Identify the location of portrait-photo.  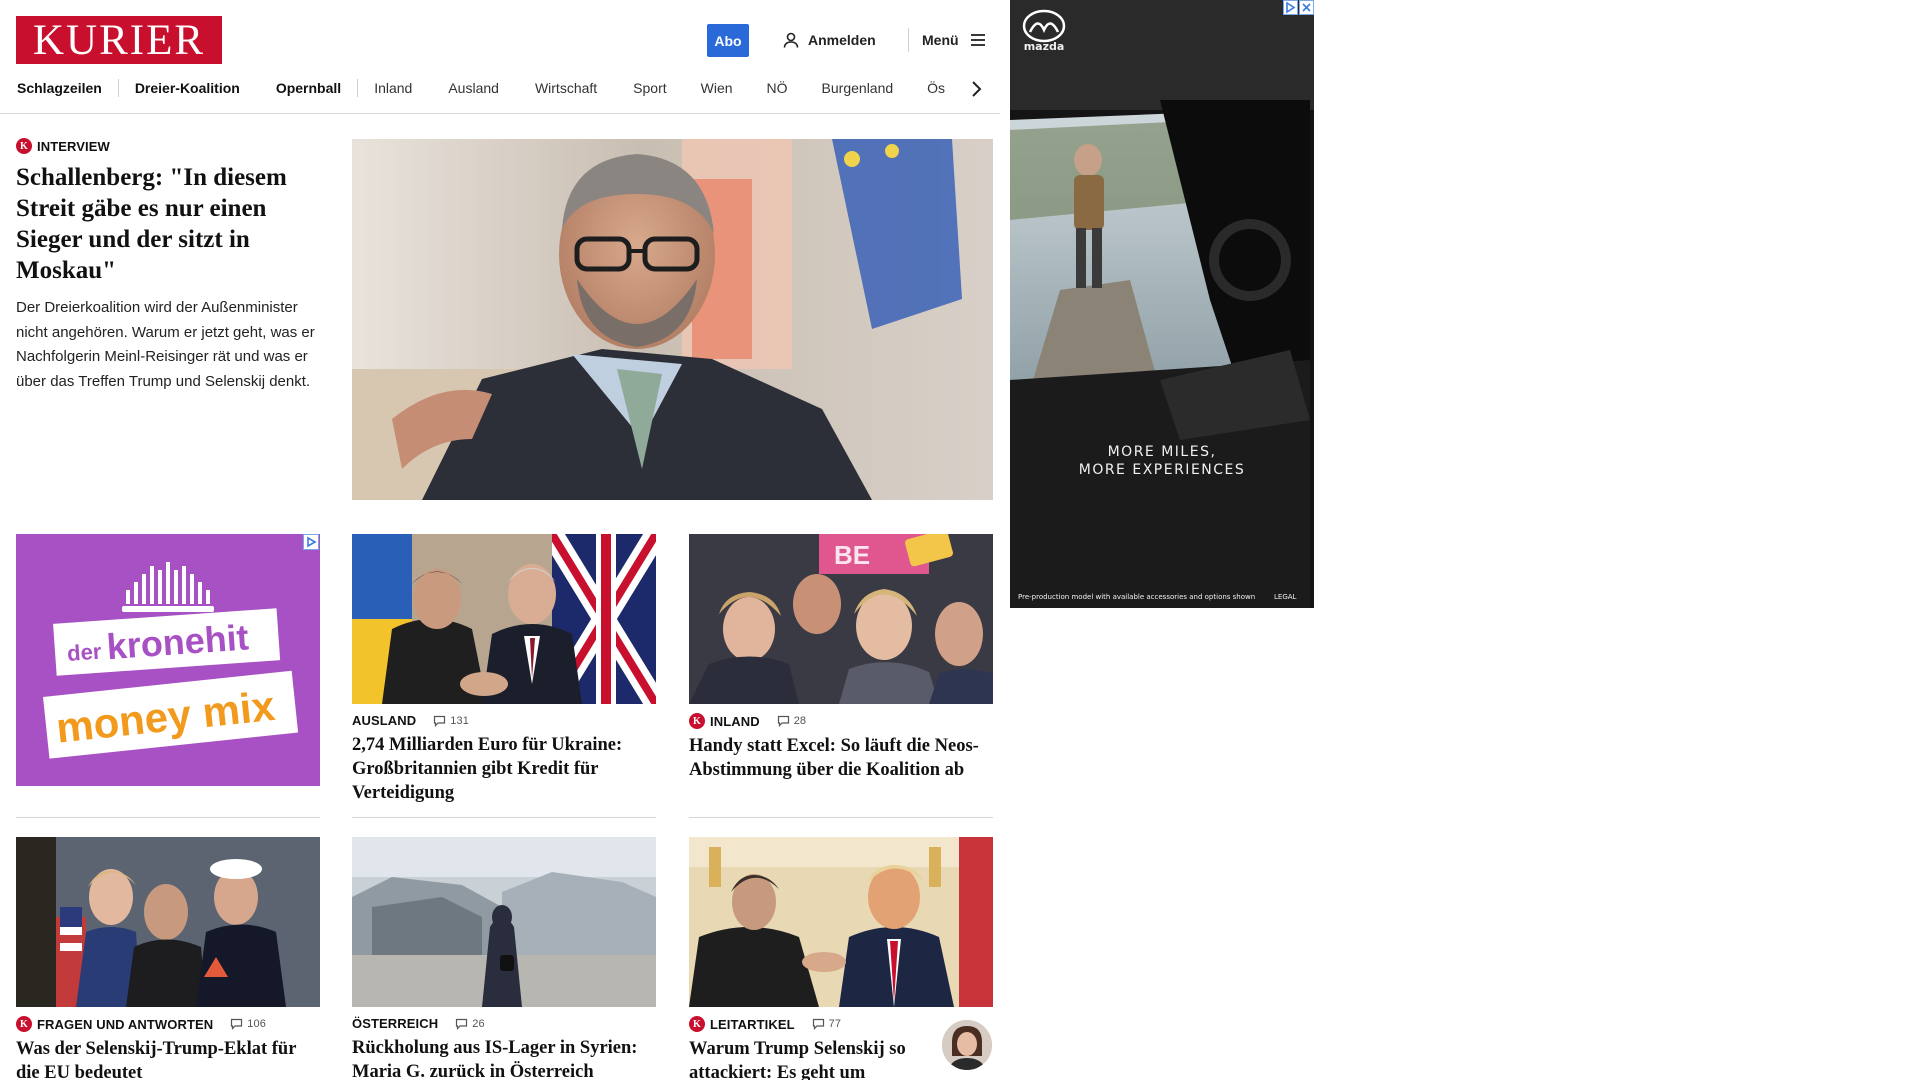
(672, 319).